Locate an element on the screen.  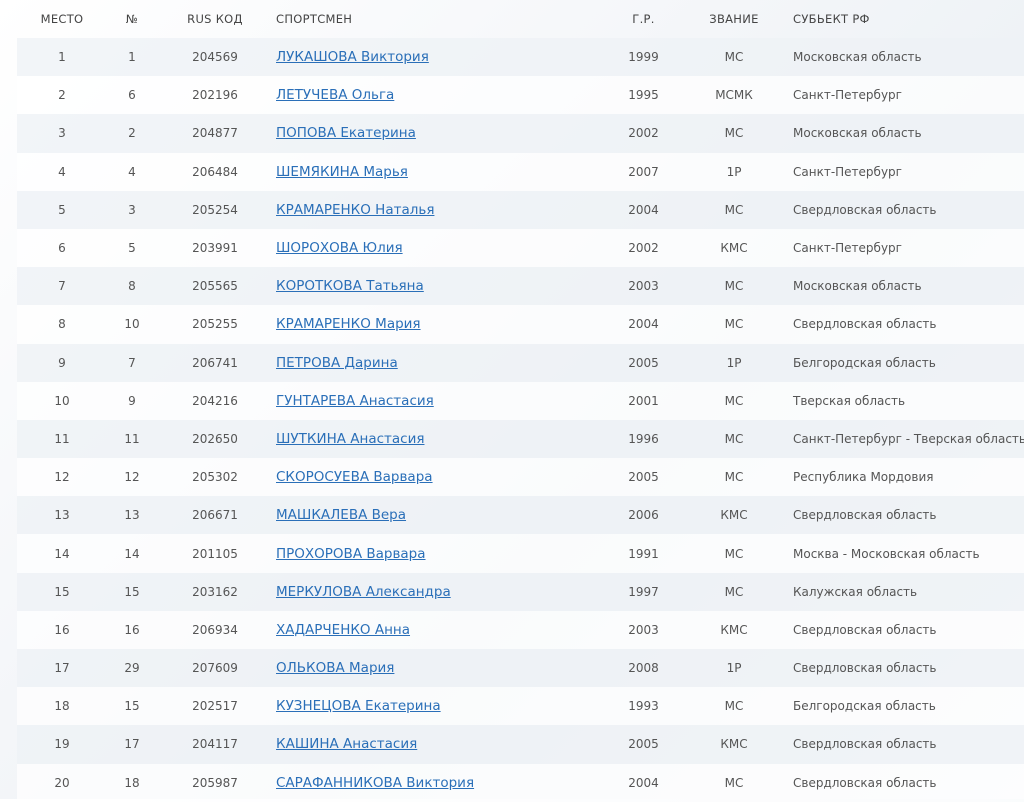
number-cell: 29 is located at coordinates (132, 668).